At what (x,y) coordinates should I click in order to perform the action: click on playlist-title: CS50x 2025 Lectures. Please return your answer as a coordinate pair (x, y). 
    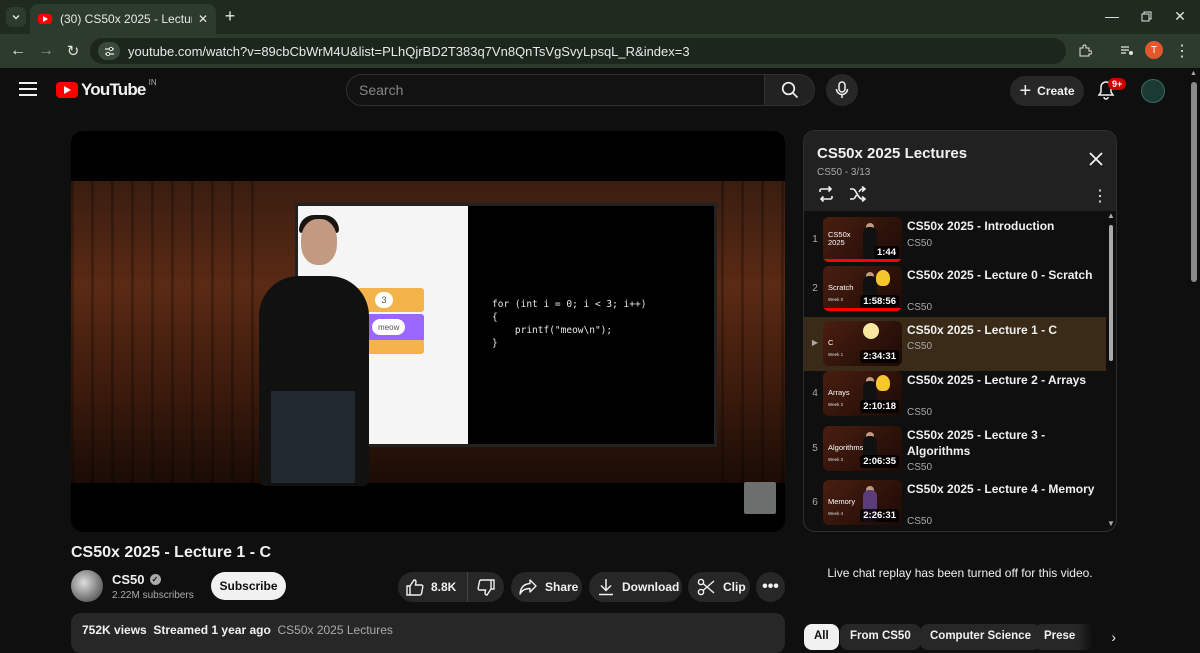
    Looking at the image, I should click on (892, 153).